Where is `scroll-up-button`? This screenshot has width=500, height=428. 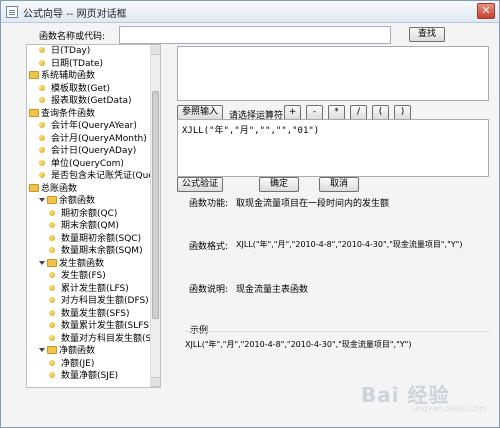 scroll-up-button is located at coordinates (155, 50).